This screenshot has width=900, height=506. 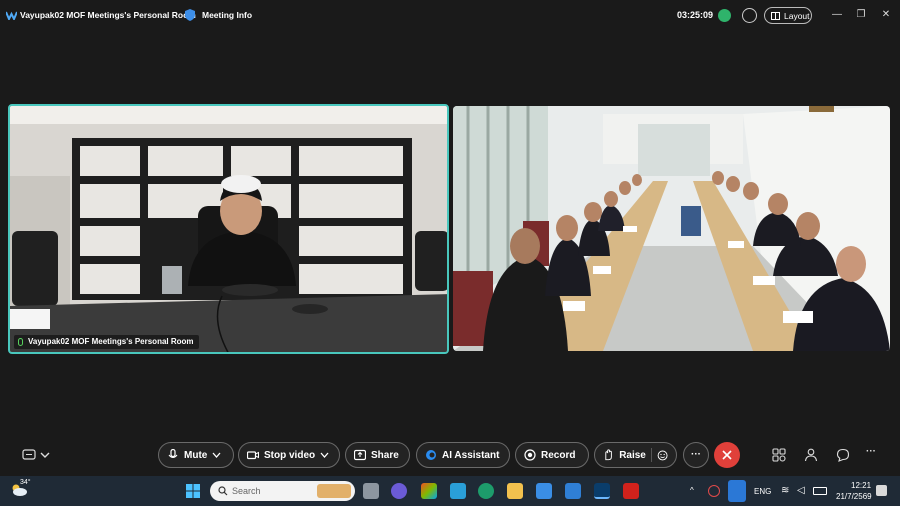 I want to click on ai-assistant-icon, so click(x=431, y=455).